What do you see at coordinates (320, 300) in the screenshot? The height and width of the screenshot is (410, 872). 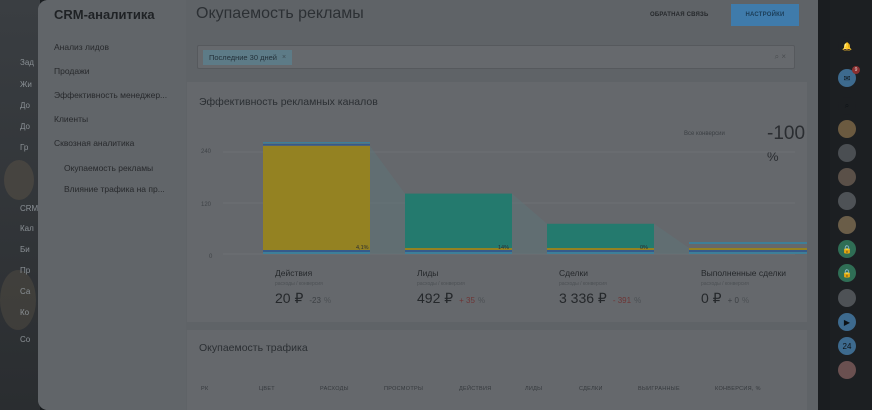 I see `stage-delta: -23%` at bounding box center [320, 300].